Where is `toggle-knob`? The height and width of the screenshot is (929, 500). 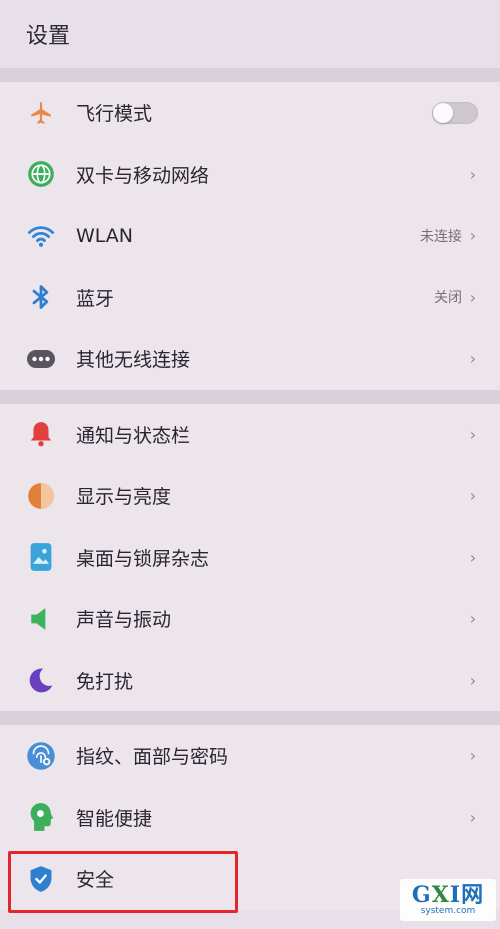 toggle-knob is located at coordinates (443, 112).